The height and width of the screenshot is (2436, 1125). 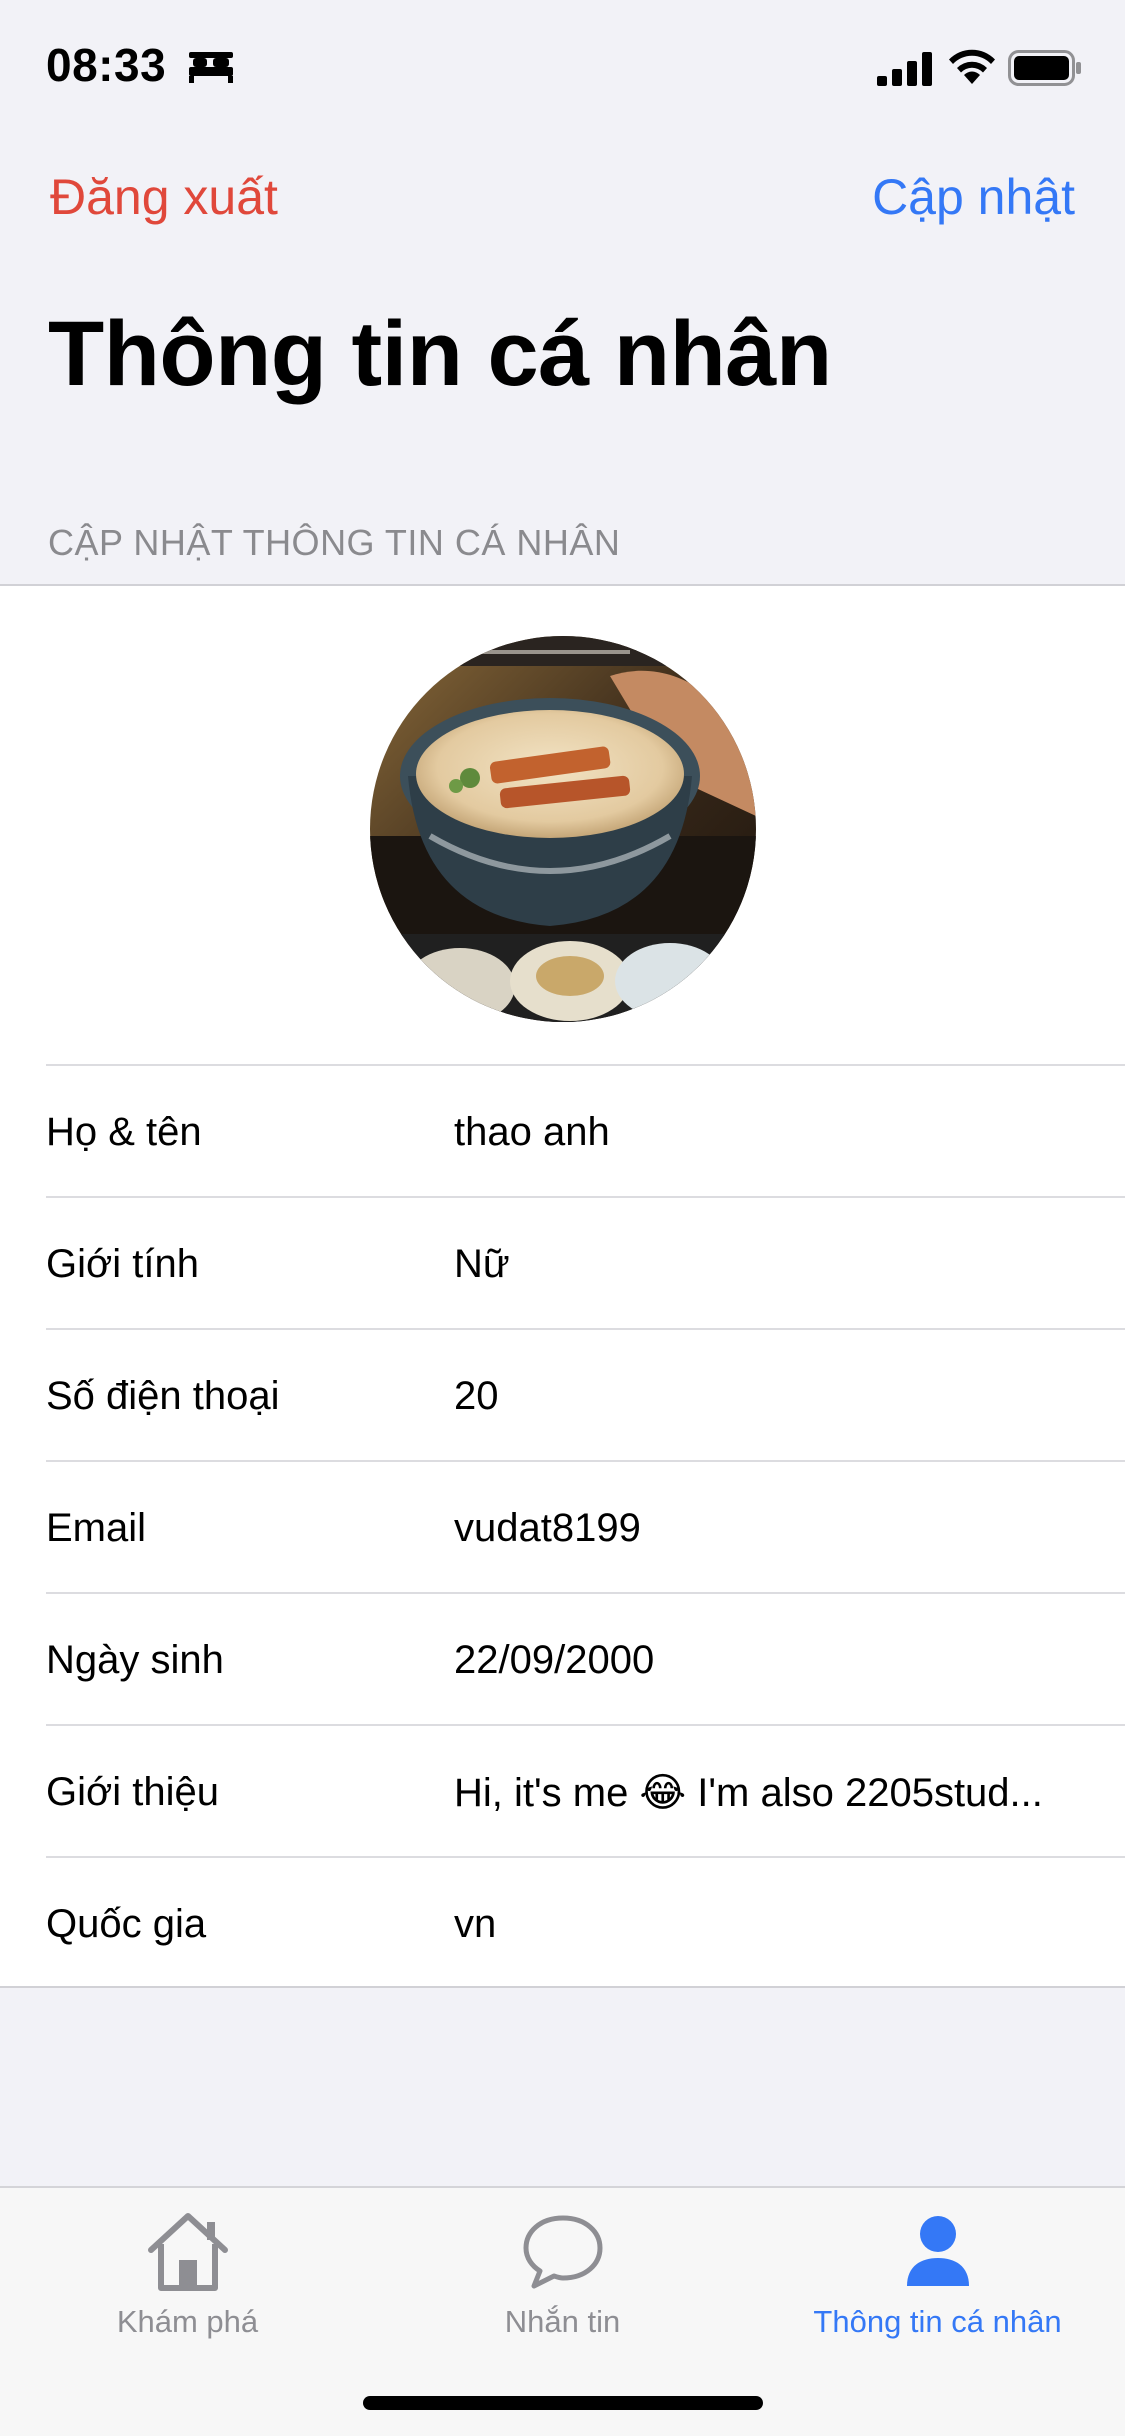 What do you see at coordinates (1044, 68) in the screenshot?
I see `battery-icon` at bounding box center [1044, 68].